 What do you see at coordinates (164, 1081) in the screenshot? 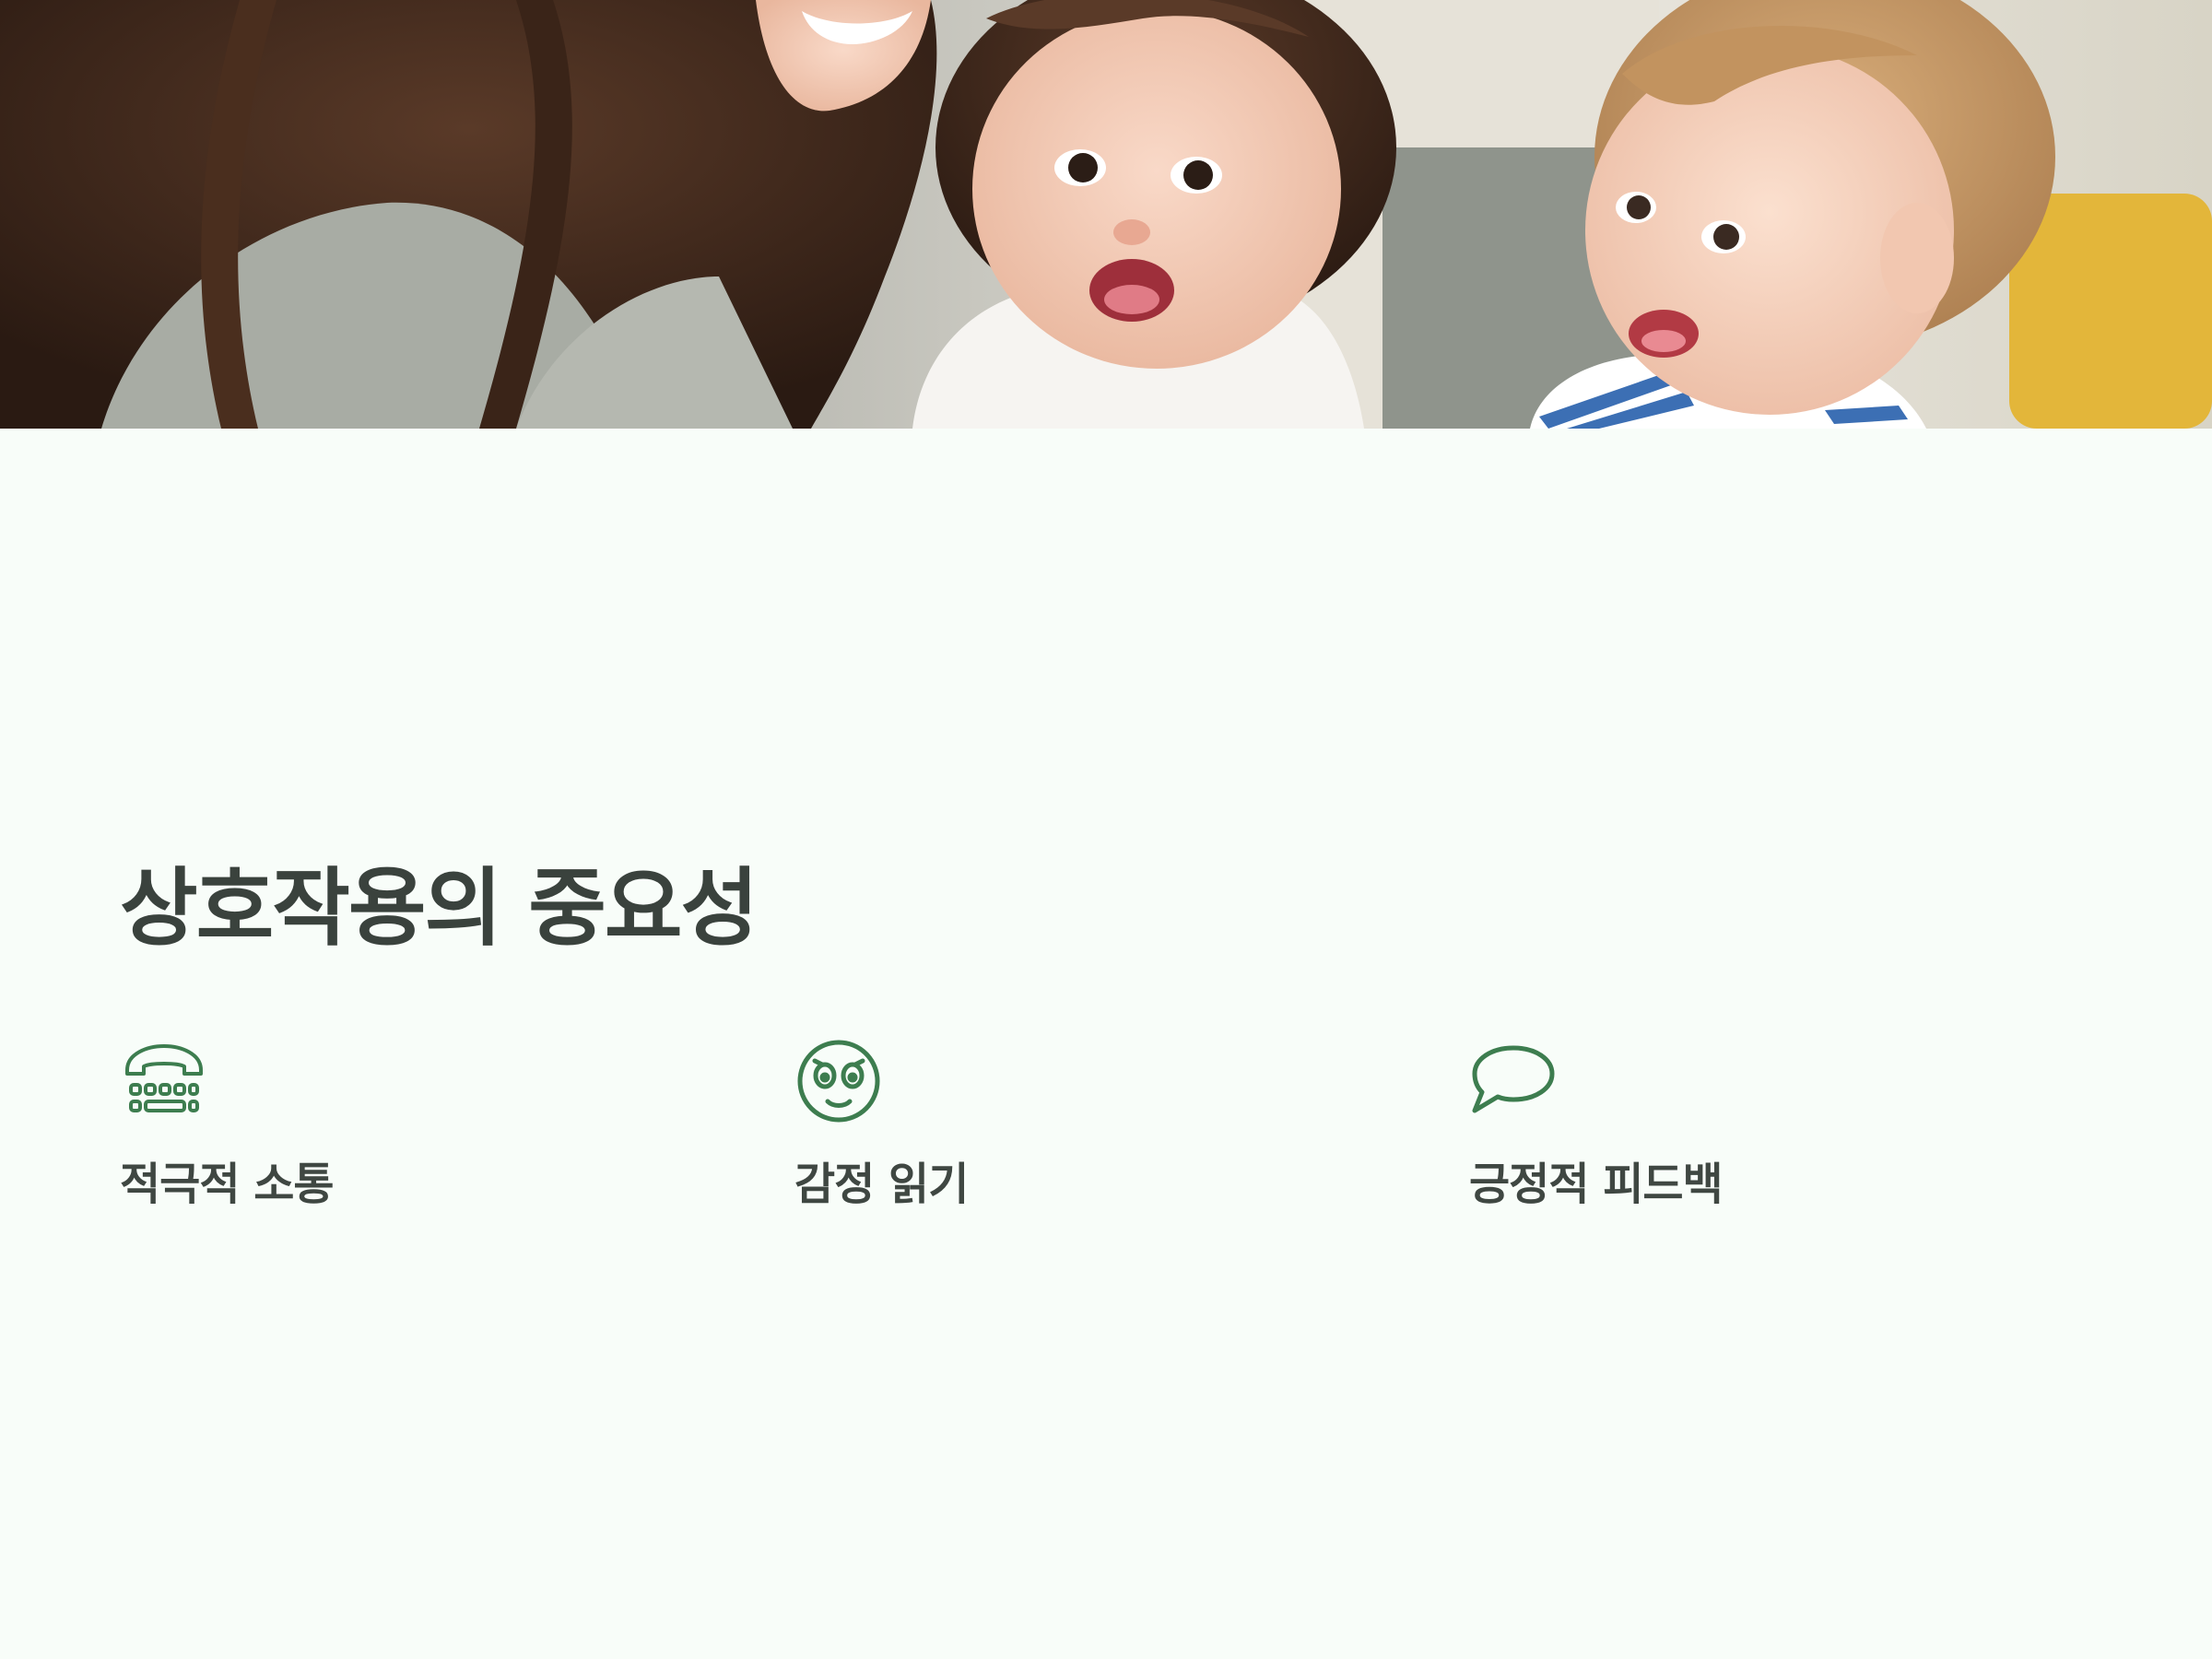
I see `telephone-icon` at bounding box center [164, 1081].